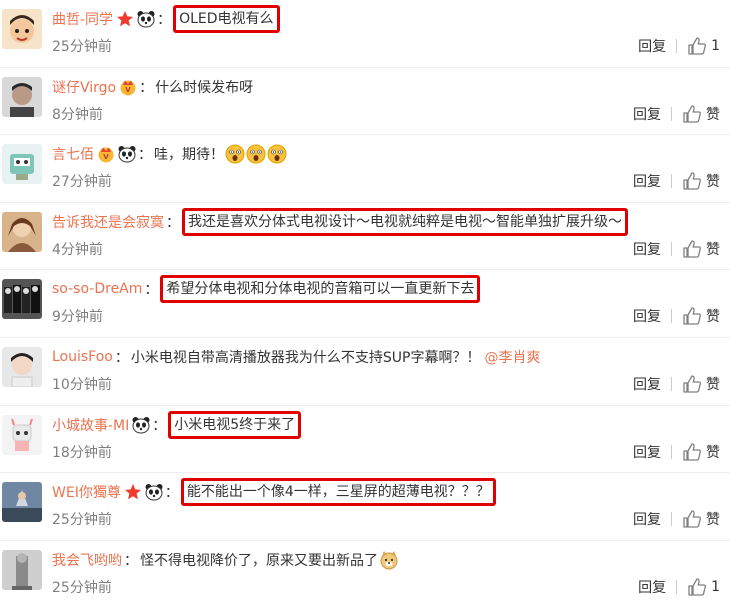  I want to click on mention-link: @李肖爽, so click(512, 357).